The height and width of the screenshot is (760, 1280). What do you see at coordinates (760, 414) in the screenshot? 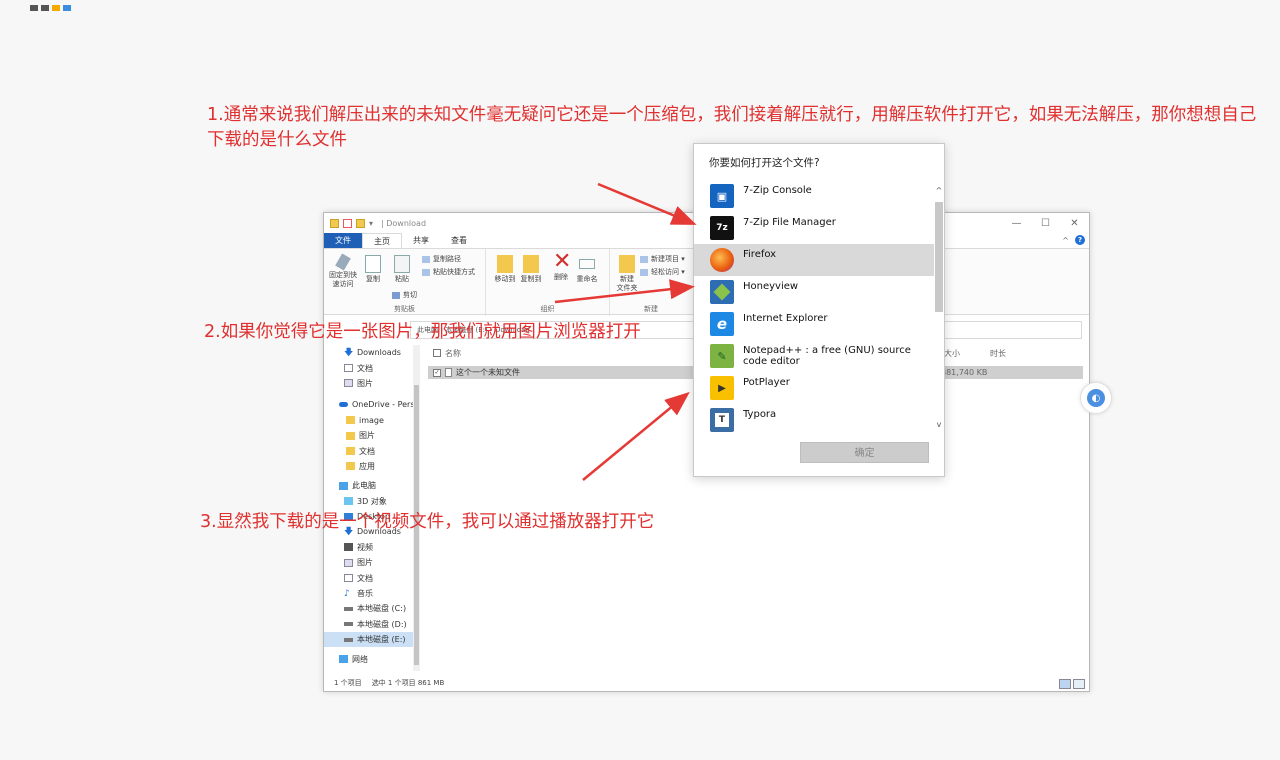
I see `app-name: Typora` at bounding box center [760, 414].